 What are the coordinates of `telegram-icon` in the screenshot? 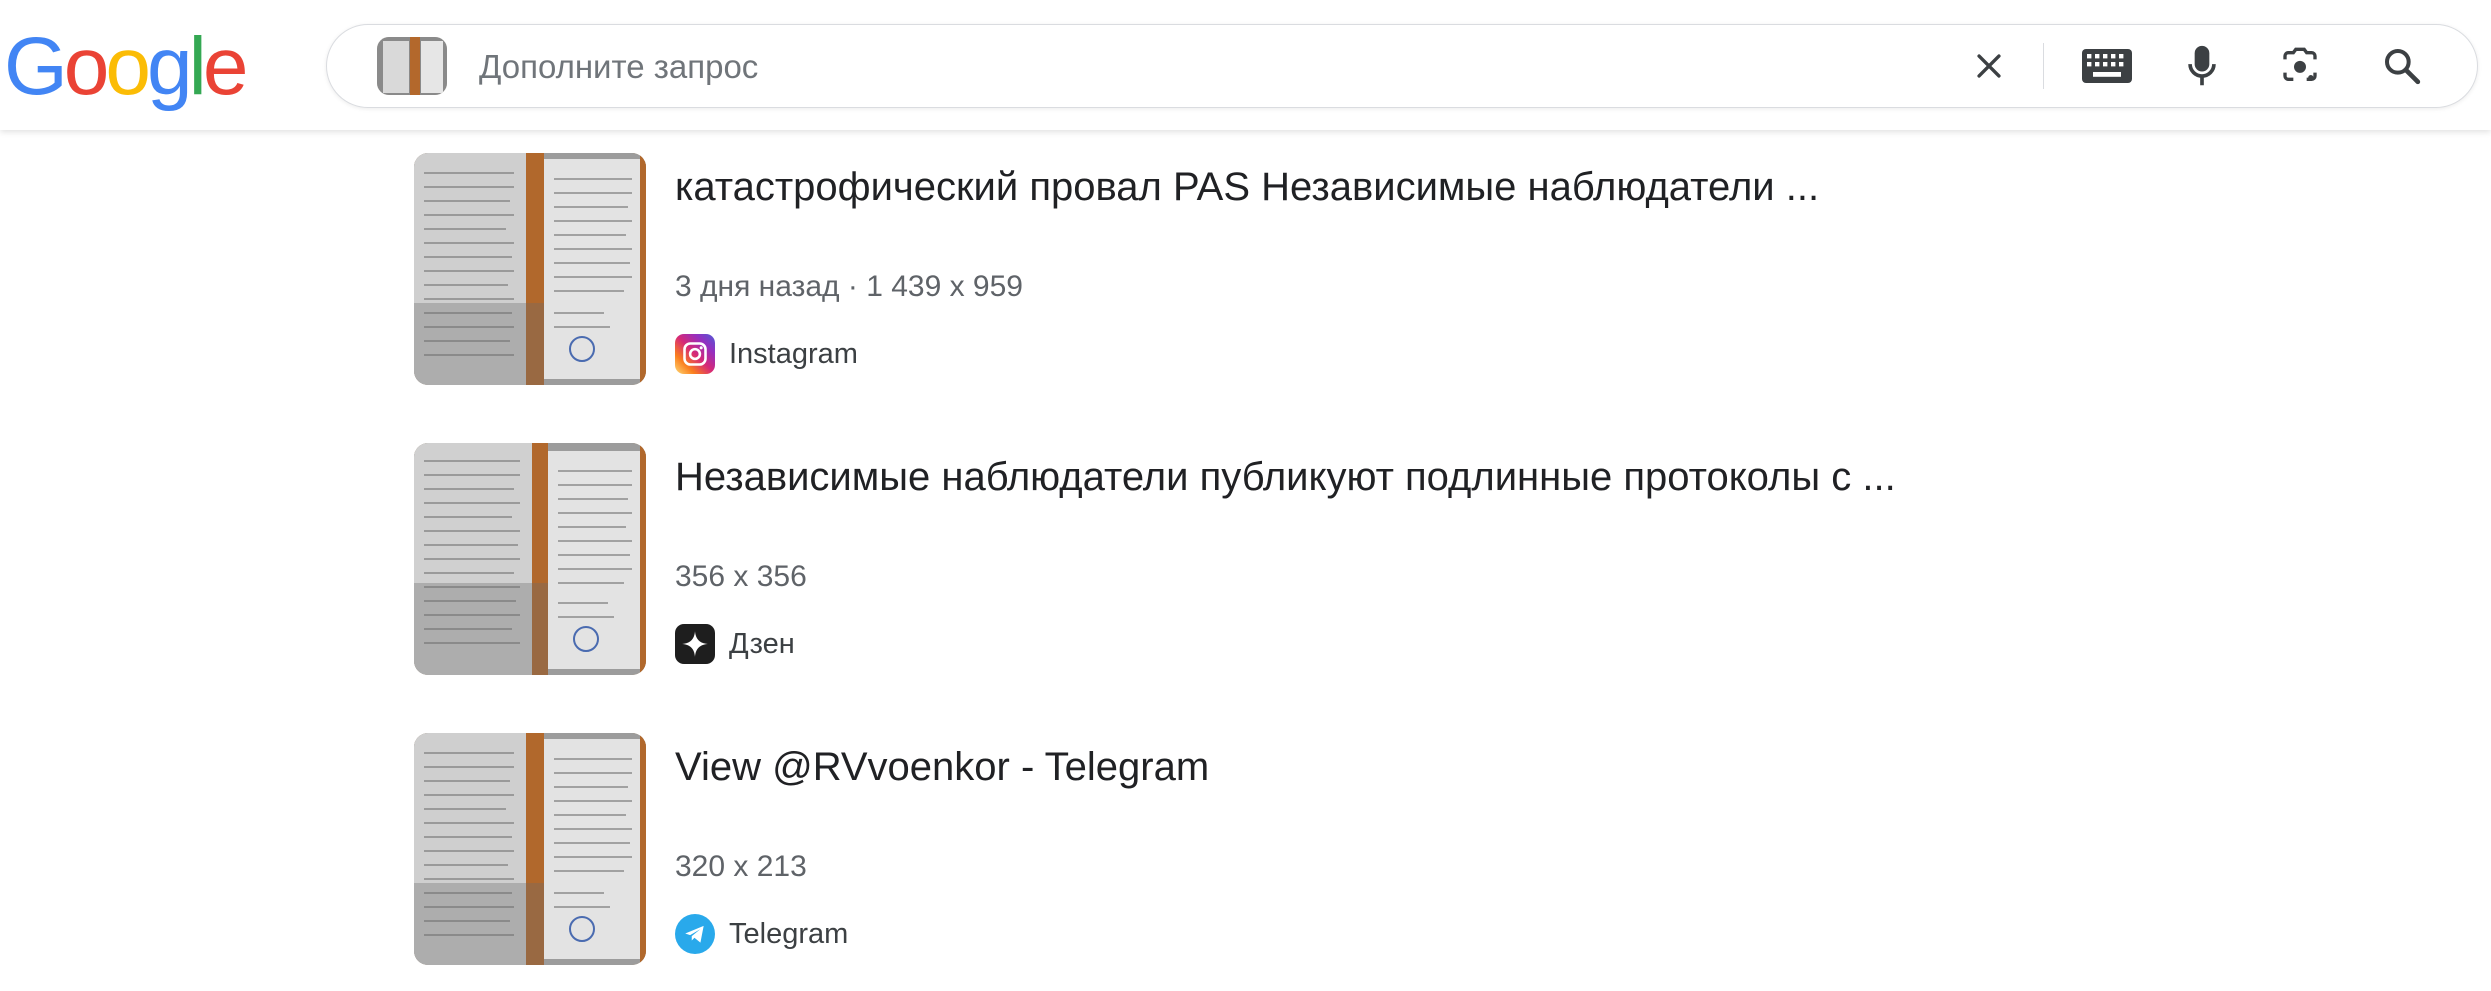 It's located at (695, 934).